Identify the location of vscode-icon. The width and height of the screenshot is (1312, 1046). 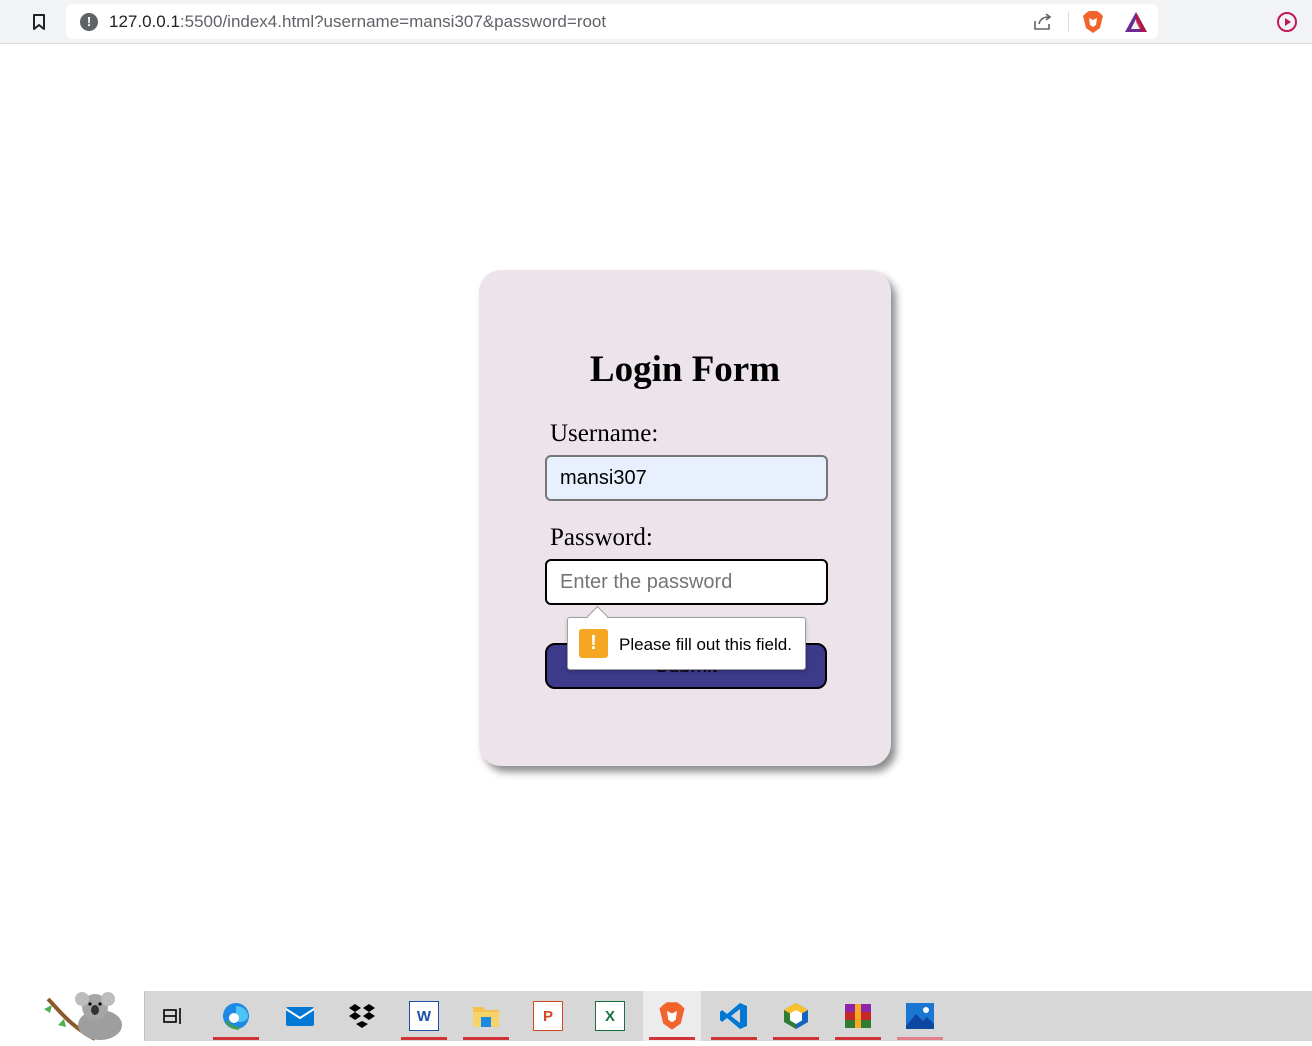
(734, 1016).